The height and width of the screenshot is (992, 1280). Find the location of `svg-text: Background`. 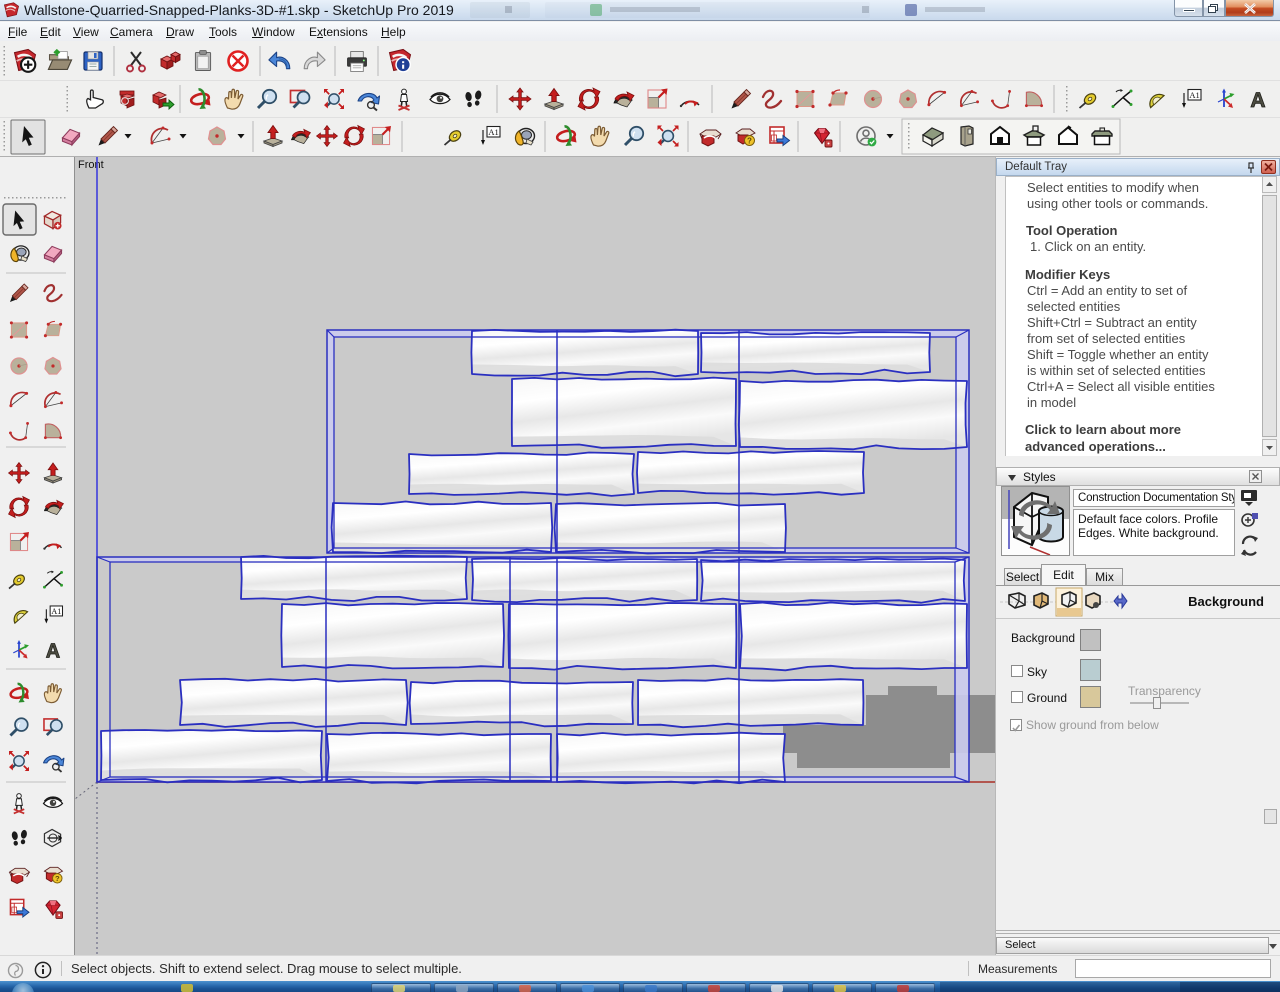

svg-text: Background is located at coordinates (1226, 601).